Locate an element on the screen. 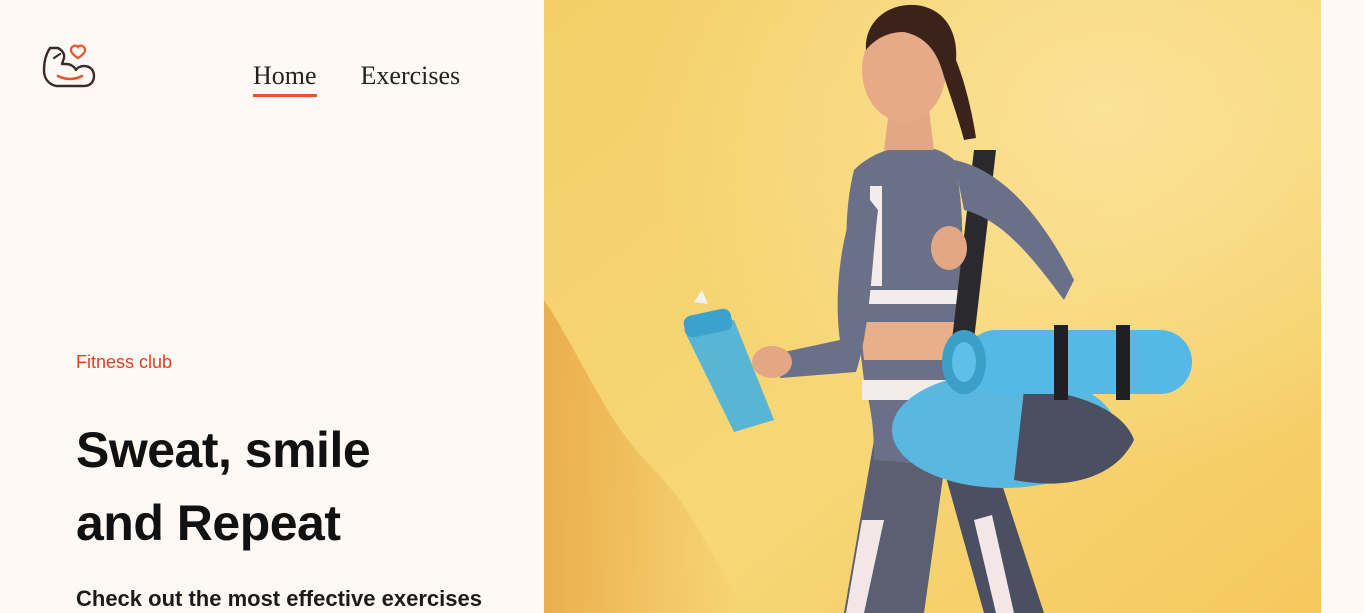  flexed-arm-heart-icon is located at coordinates (69, 66).